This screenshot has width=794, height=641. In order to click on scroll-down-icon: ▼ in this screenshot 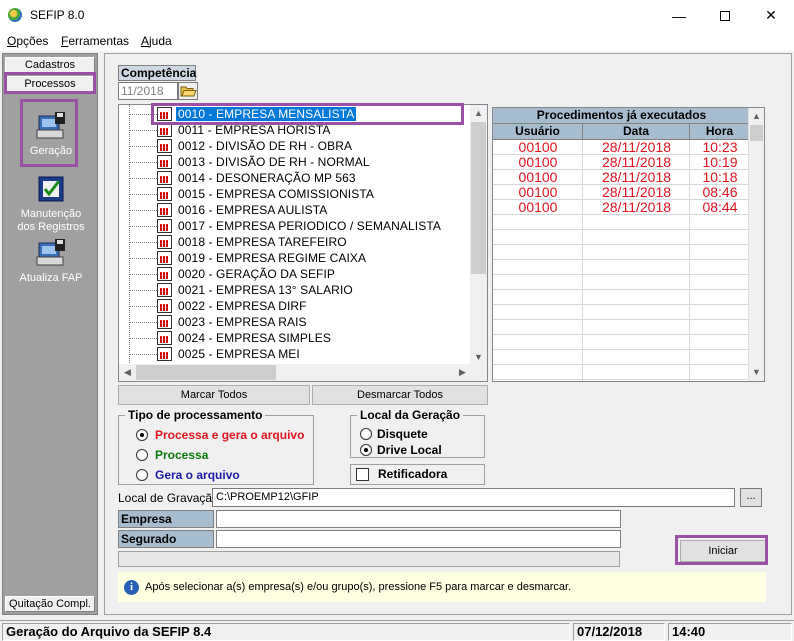, I will do `click(756, 372)`.